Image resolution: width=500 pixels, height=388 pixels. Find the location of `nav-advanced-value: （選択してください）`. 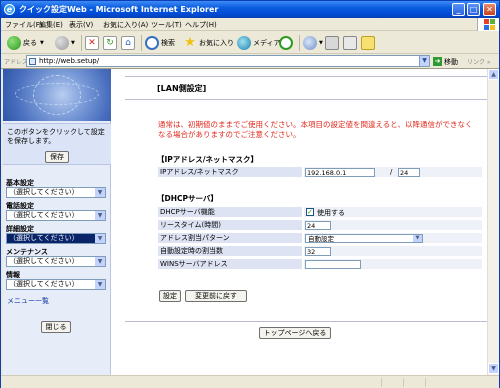

nav-advanced-value: （選択してください） is located at coordinates (44, 238).